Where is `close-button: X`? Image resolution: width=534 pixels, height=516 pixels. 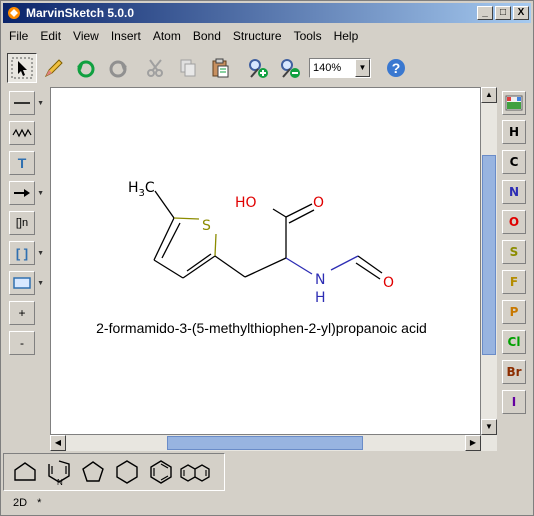
close-button: X is located at coordinates (521, 13).